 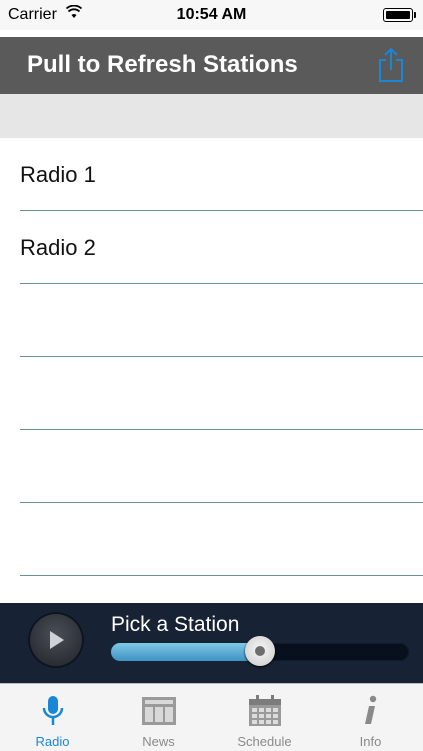 I want to click on tab-radio: Radio, so click(x=52, y=717).